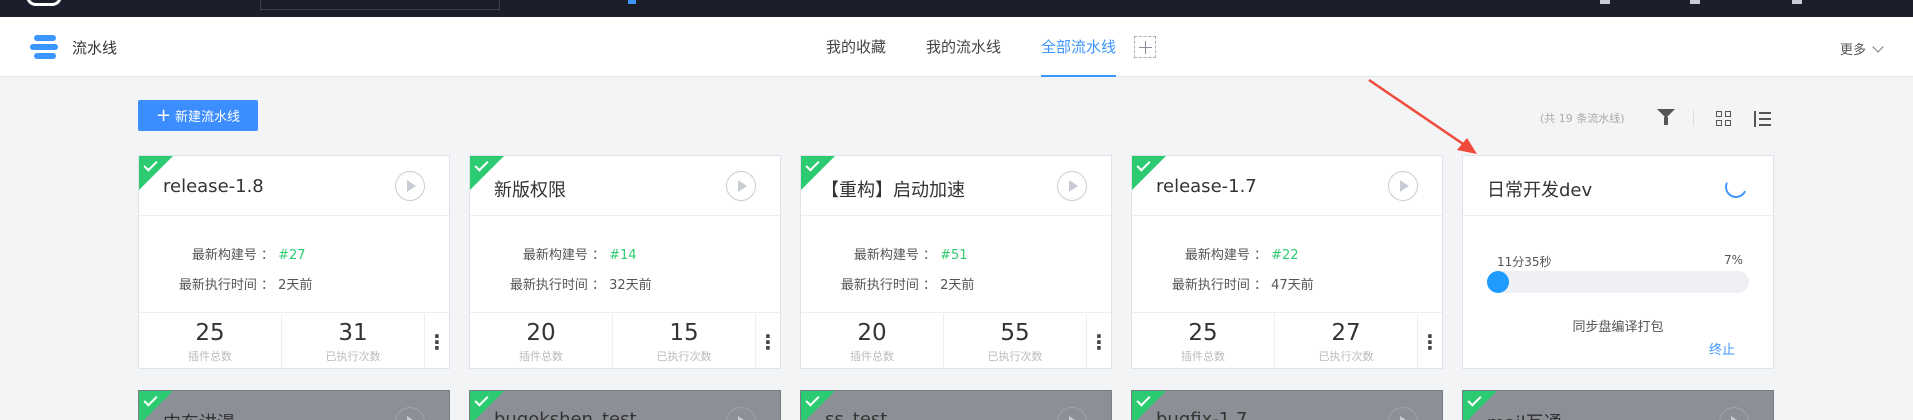  What do you see at coordinates (1287, 405) in the screenshot?
I see `pipeline-card: bugfix-1.7` at bounding box center [1287, 405].